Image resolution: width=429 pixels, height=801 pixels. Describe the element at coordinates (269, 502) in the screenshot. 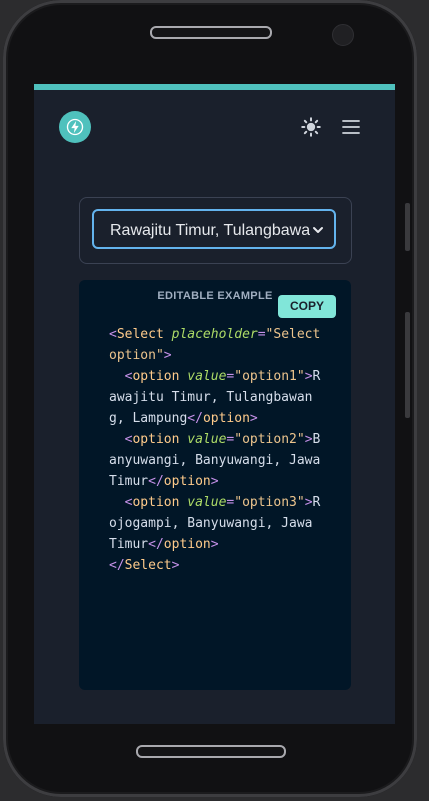

I see `code-string: "option3"` at that location.